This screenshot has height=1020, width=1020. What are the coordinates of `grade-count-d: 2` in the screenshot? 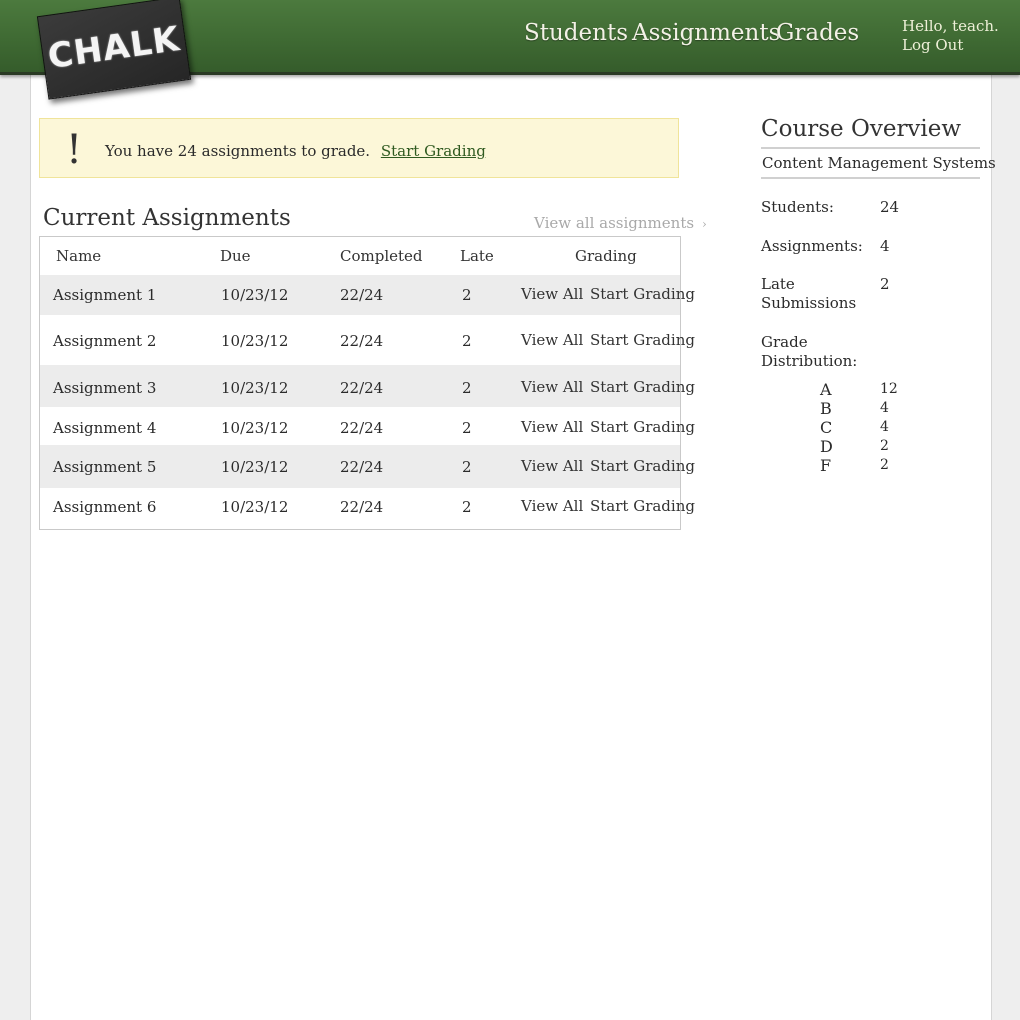 It's located at (884, 446).